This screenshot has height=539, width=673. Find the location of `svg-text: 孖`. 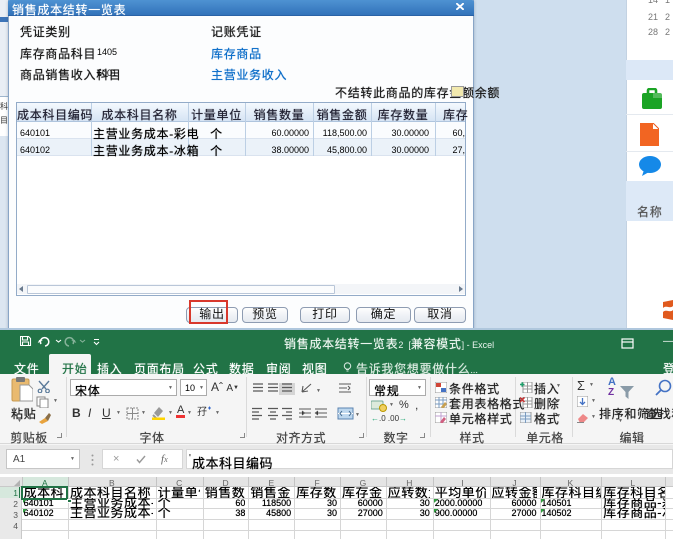

svg-text: 孖 is located at coordinates (202, 412).